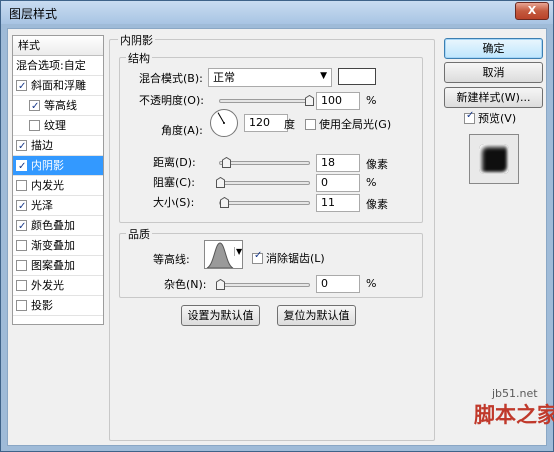  I want to click on sidebar-item-label: 渐变叠加, so click(53, 245).